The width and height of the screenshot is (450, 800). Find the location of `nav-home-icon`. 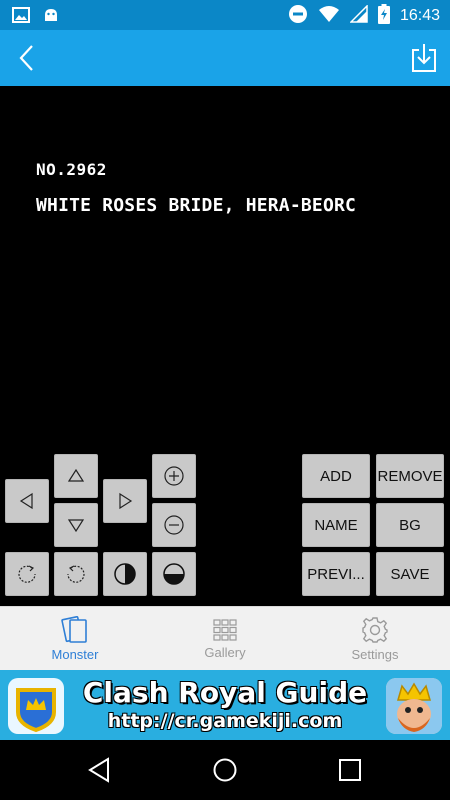

nav-home-icon is located at coordinates (225, 772).